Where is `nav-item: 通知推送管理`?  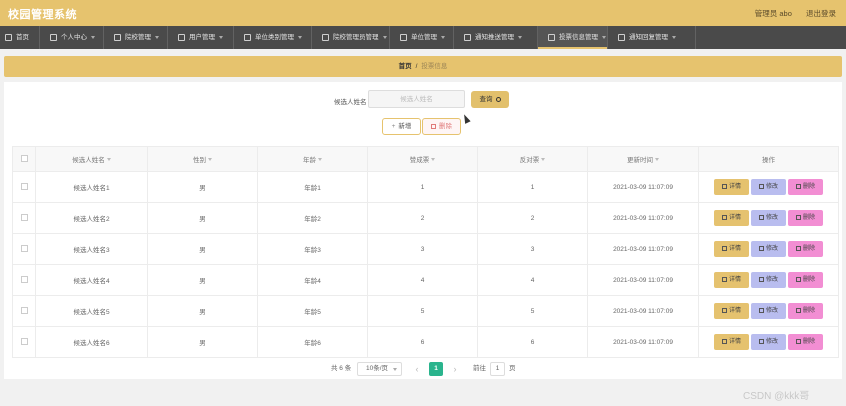 nav-item: 通知推送管理 is located at coordinates (496, 37).